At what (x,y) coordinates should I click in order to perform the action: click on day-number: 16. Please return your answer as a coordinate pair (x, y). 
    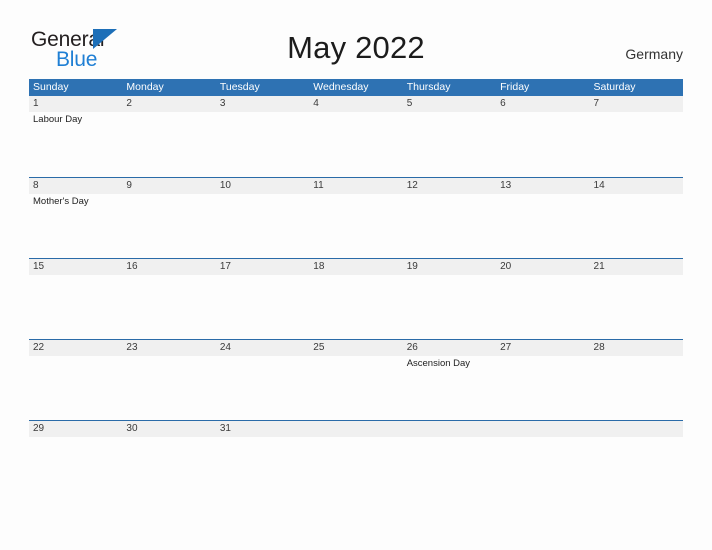
    Looking at the image, I should click on (168, 267).